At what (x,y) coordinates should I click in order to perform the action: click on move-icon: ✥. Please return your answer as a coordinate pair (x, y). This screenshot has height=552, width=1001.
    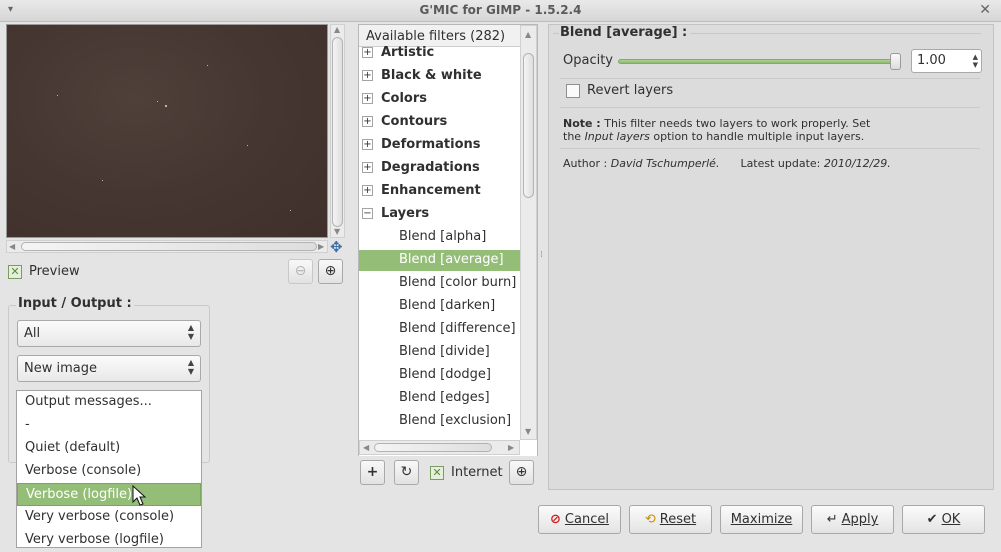
    Looking at the image, I should click on (336, 247).